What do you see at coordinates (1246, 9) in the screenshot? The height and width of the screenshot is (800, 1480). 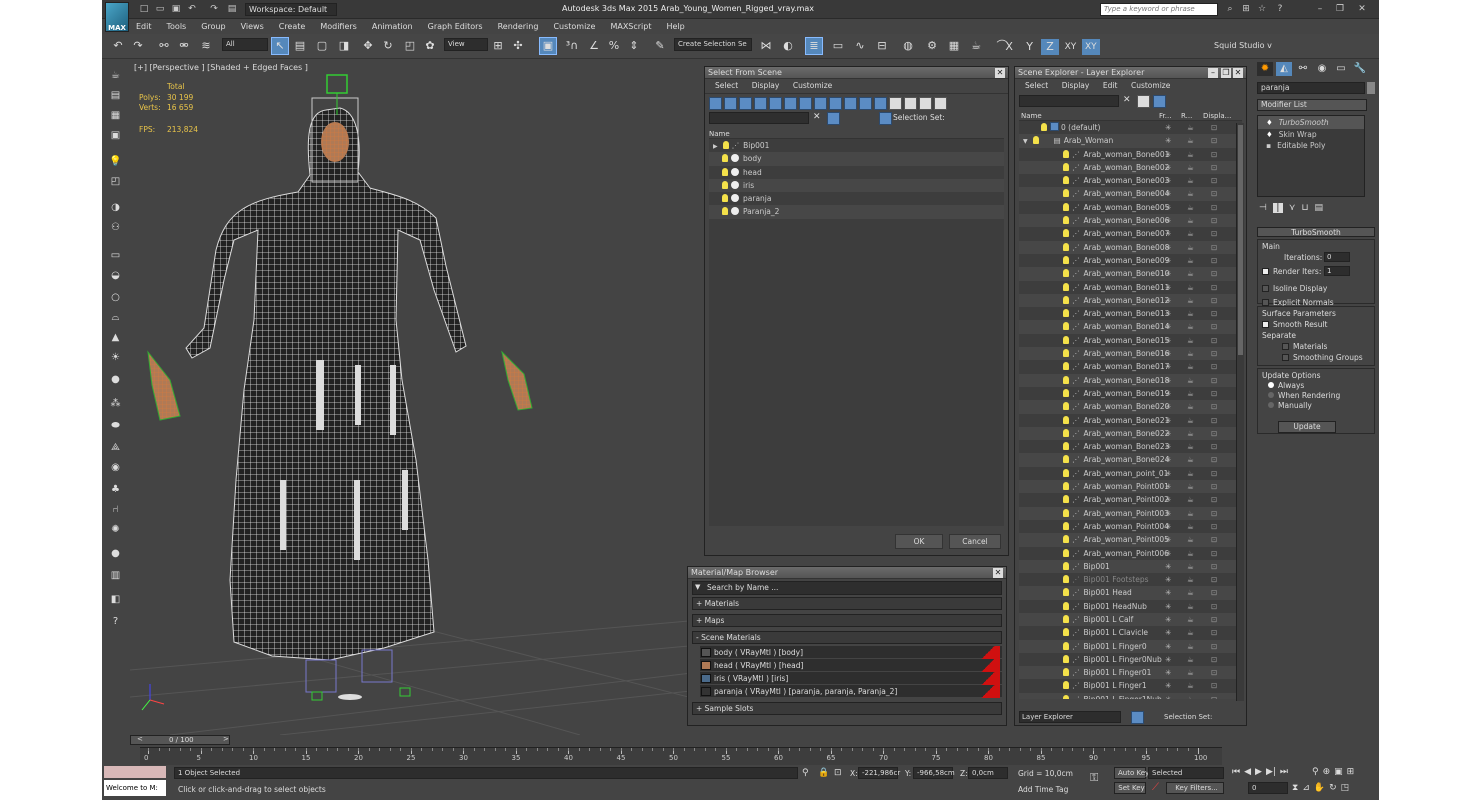 I see `subscription-icon: ⊞` at bounding box center [1246, 9].